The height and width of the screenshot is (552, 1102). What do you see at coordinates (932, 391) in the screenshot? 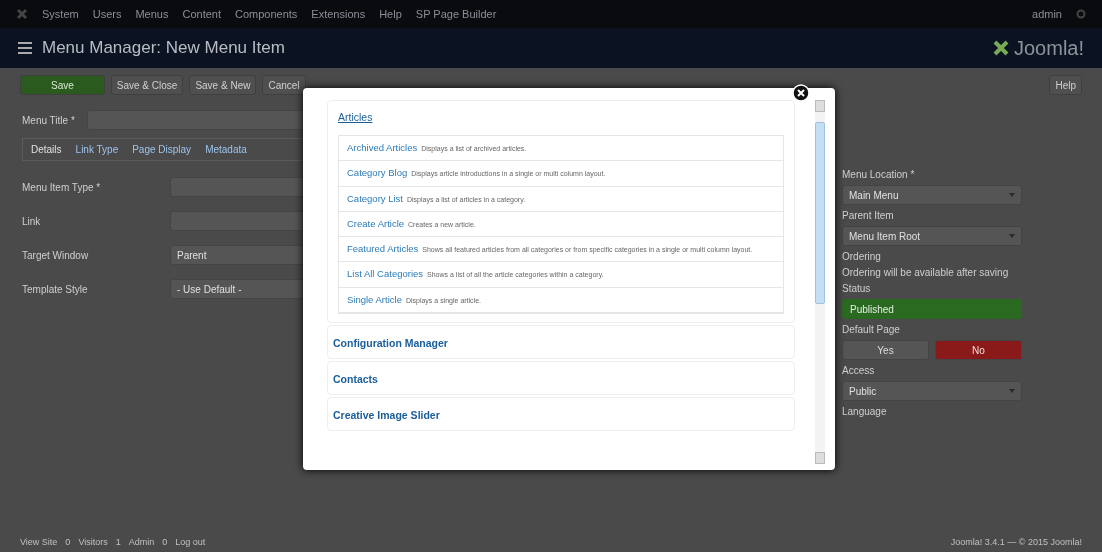
I see `select-field: Public` at bounding box center [932, 391].